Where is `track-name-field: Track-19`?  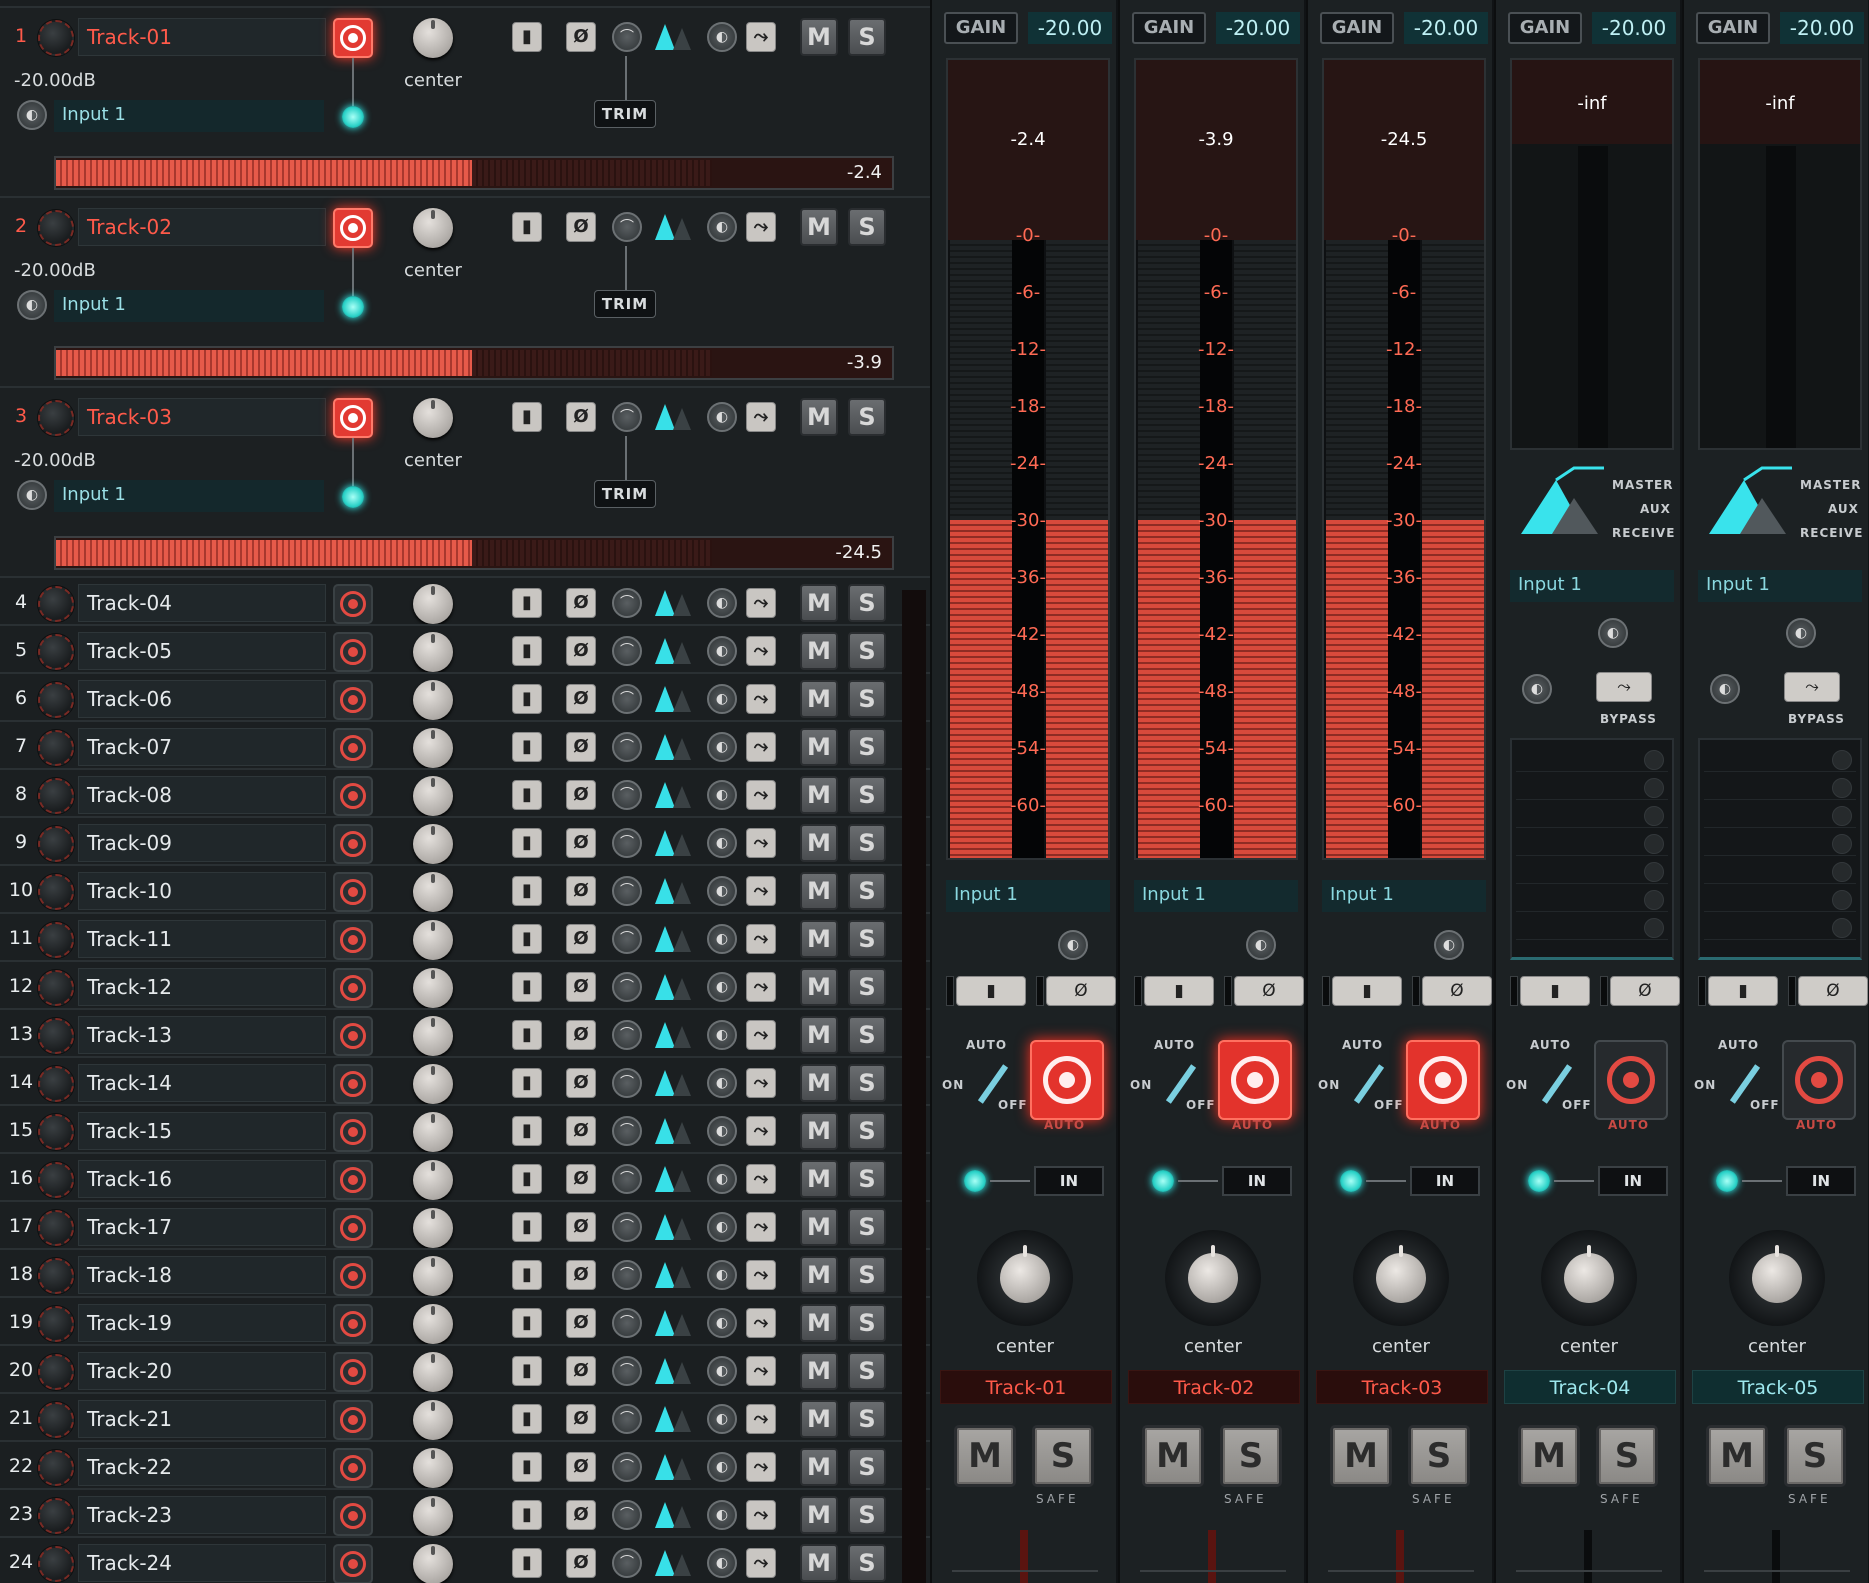
track-name-field: Track-19 is located at coordinates (202, 1323).